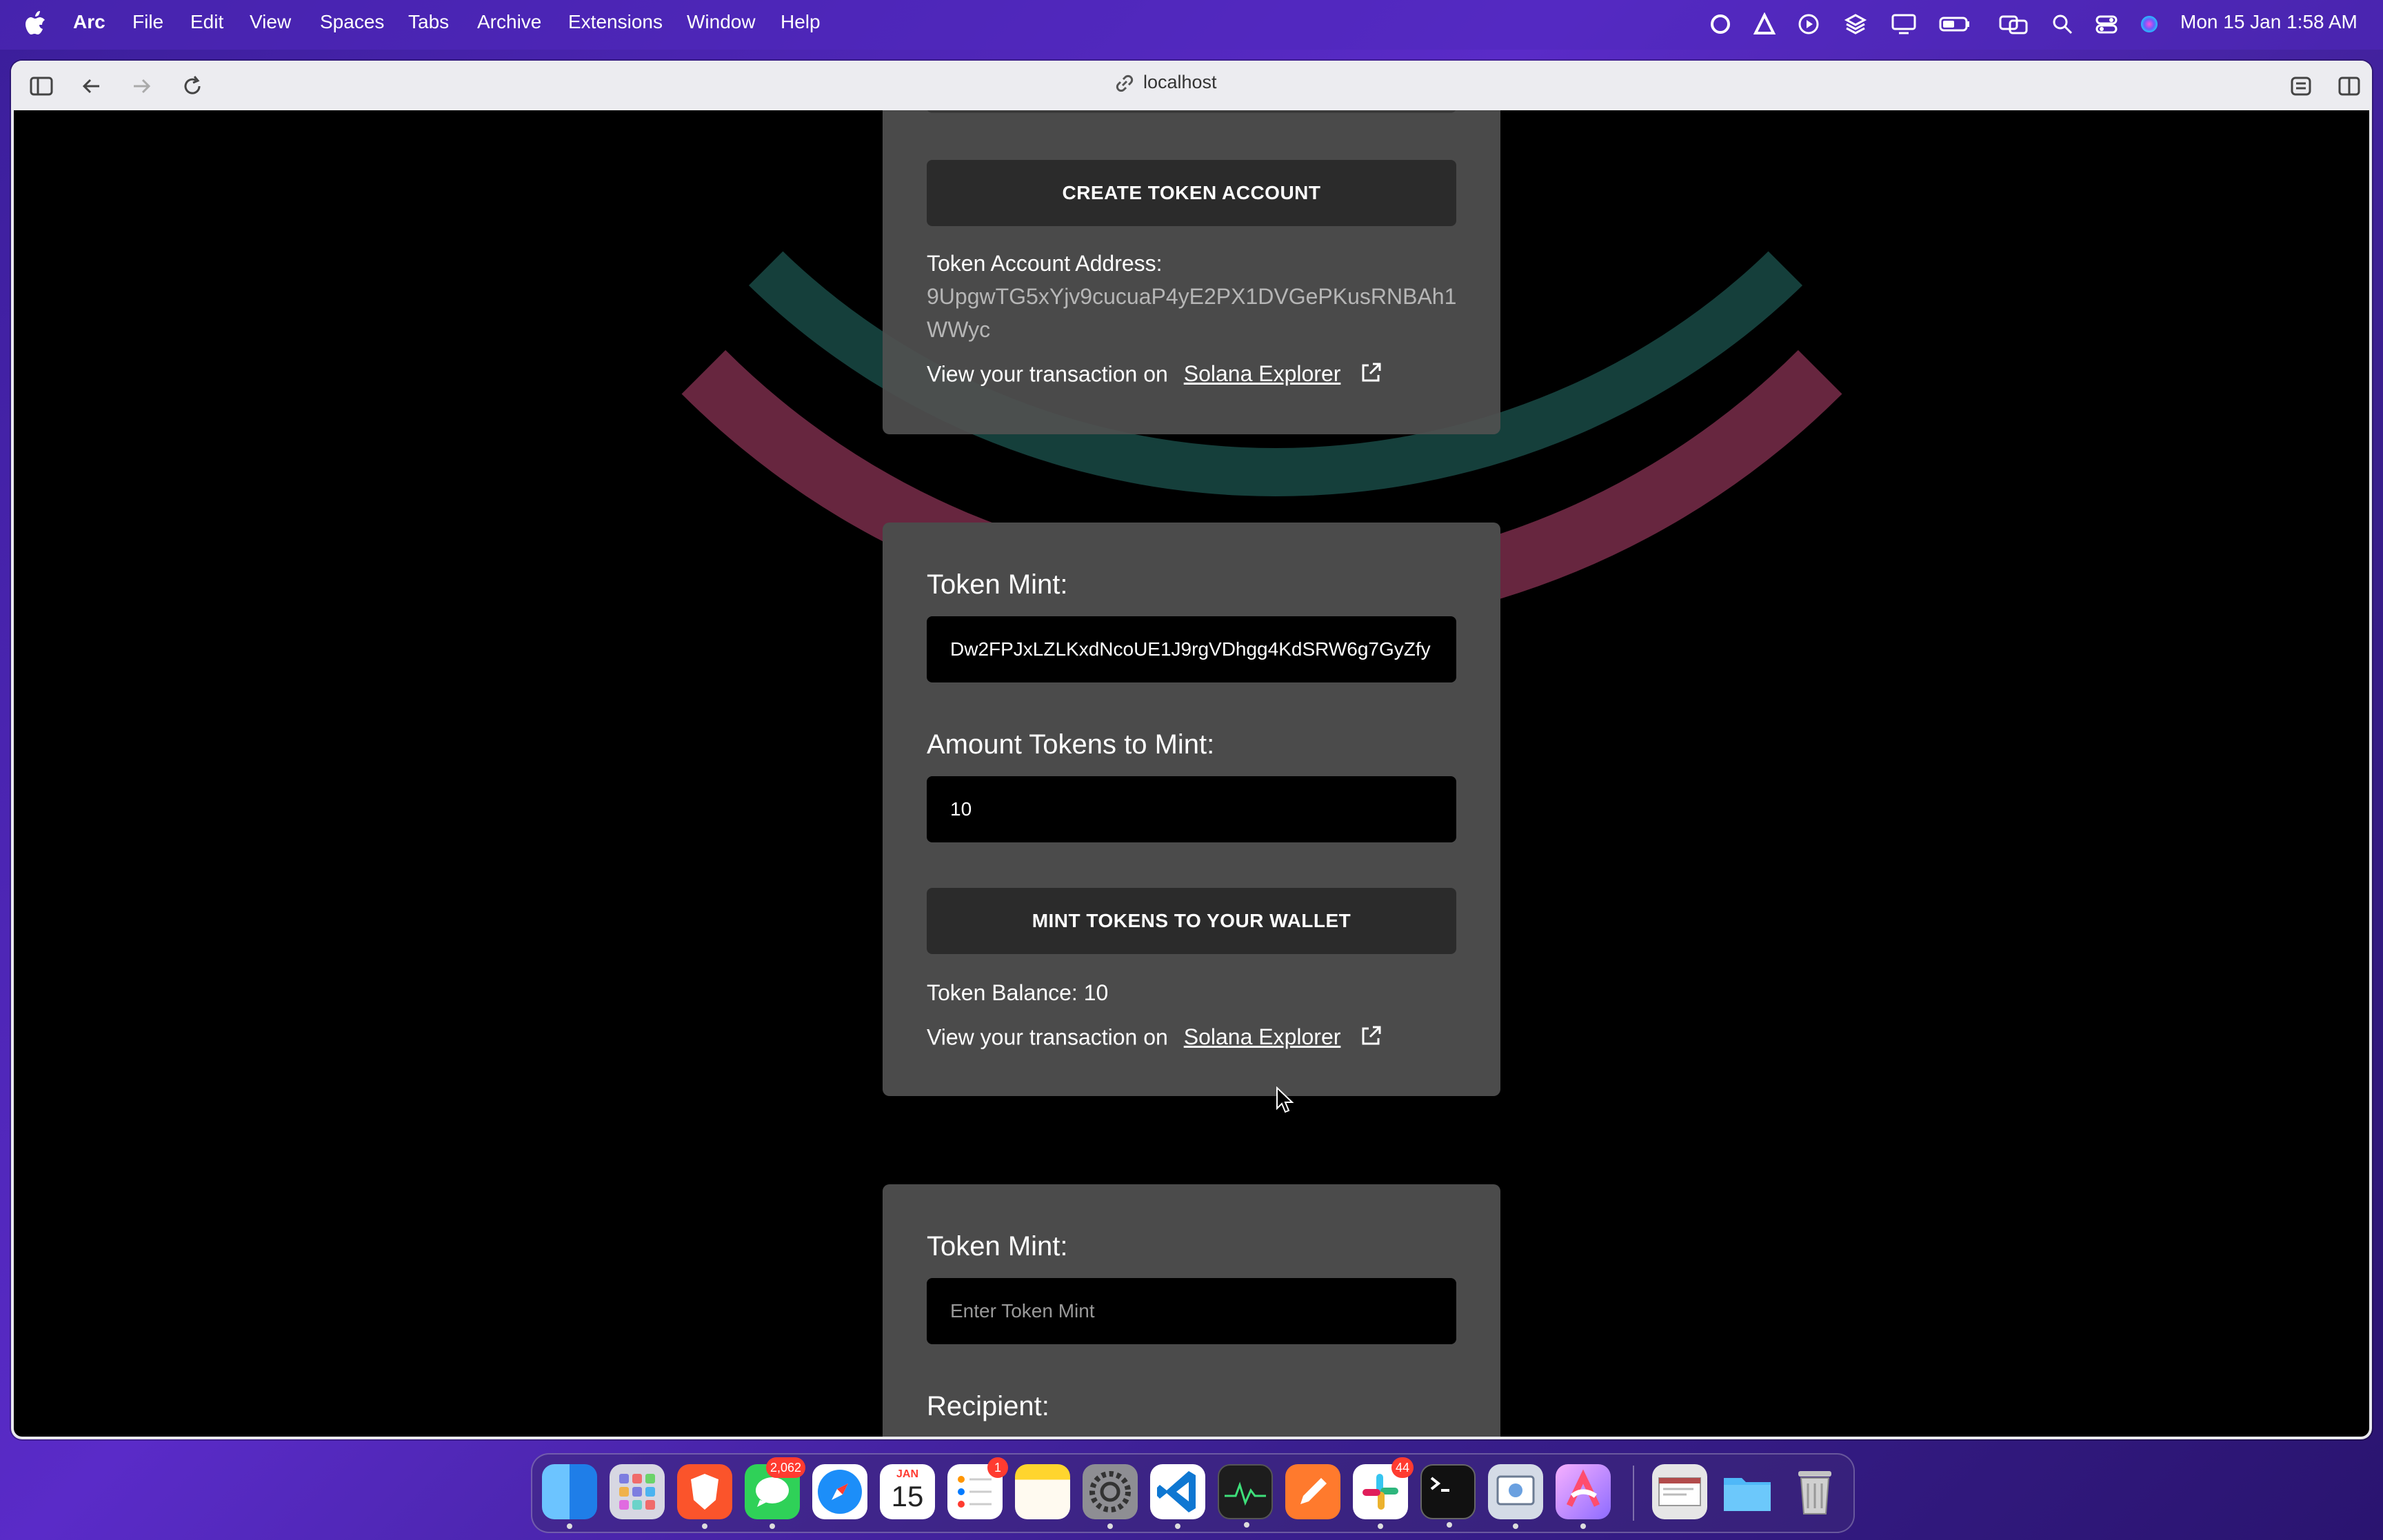  I want to click on siri-icon, so click(2149, 24).